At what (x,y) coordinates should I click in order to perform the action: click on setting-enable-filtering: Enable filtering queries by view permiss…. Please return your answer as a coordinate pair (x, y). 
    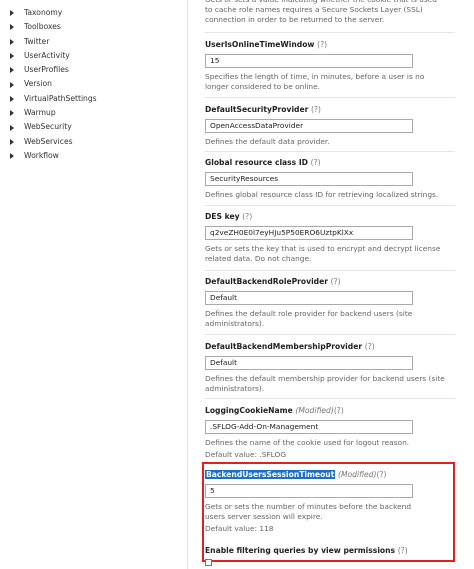
    Looking at the image, I should click on (330, 556).